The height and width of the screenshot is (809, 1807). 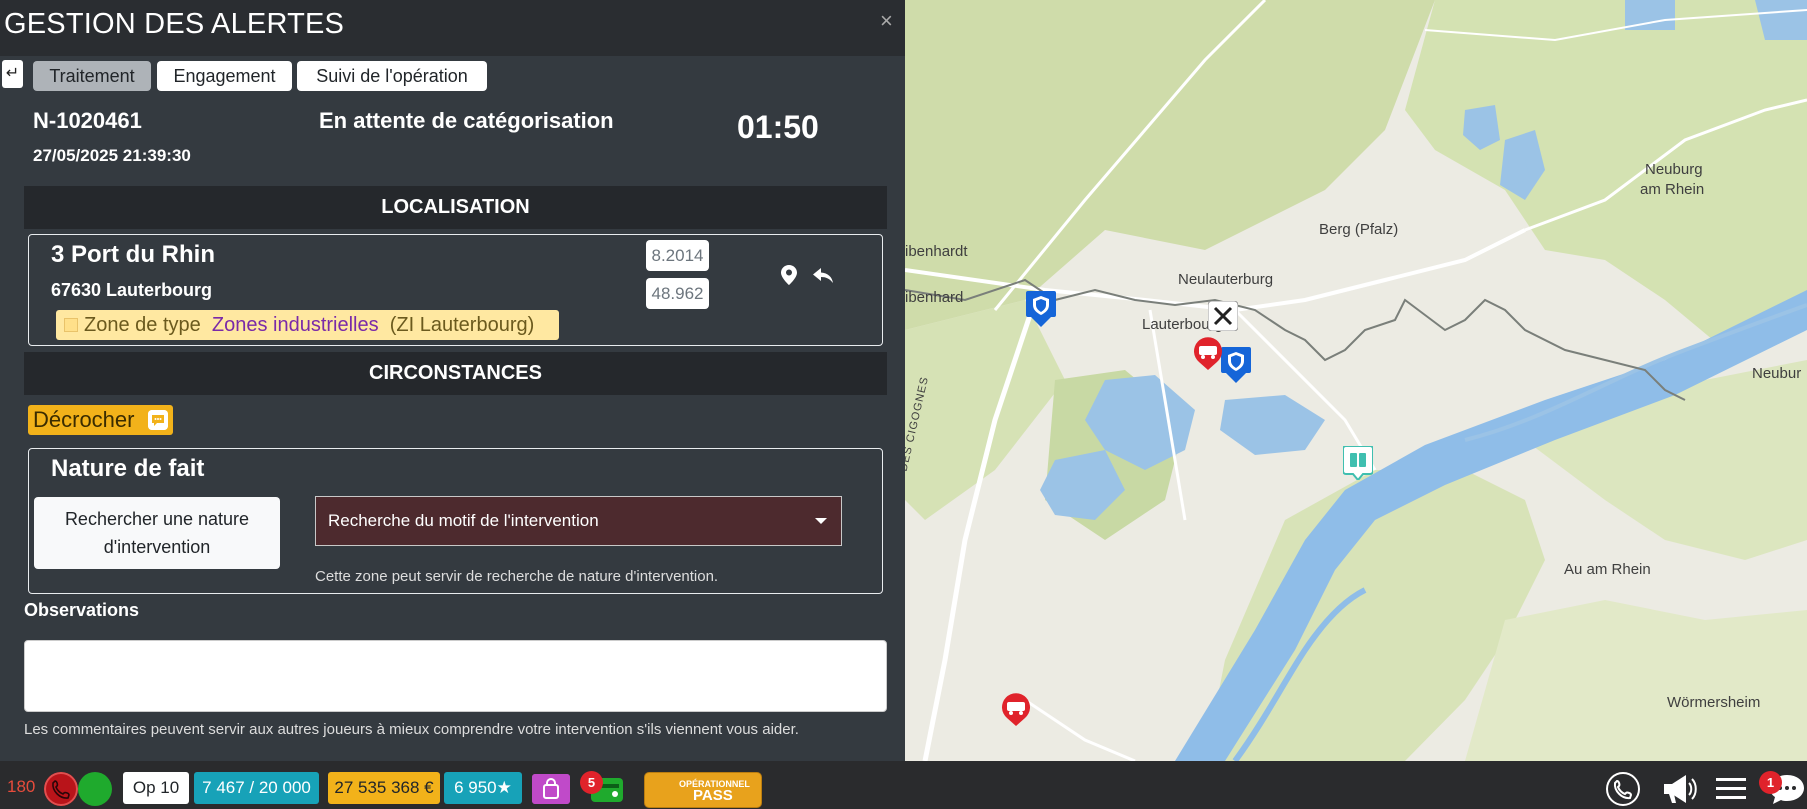 What do you see at coordinates (1358, 463) in the screenshot?
I see `bus-stop-marker` at bounding box center [1358, 463].